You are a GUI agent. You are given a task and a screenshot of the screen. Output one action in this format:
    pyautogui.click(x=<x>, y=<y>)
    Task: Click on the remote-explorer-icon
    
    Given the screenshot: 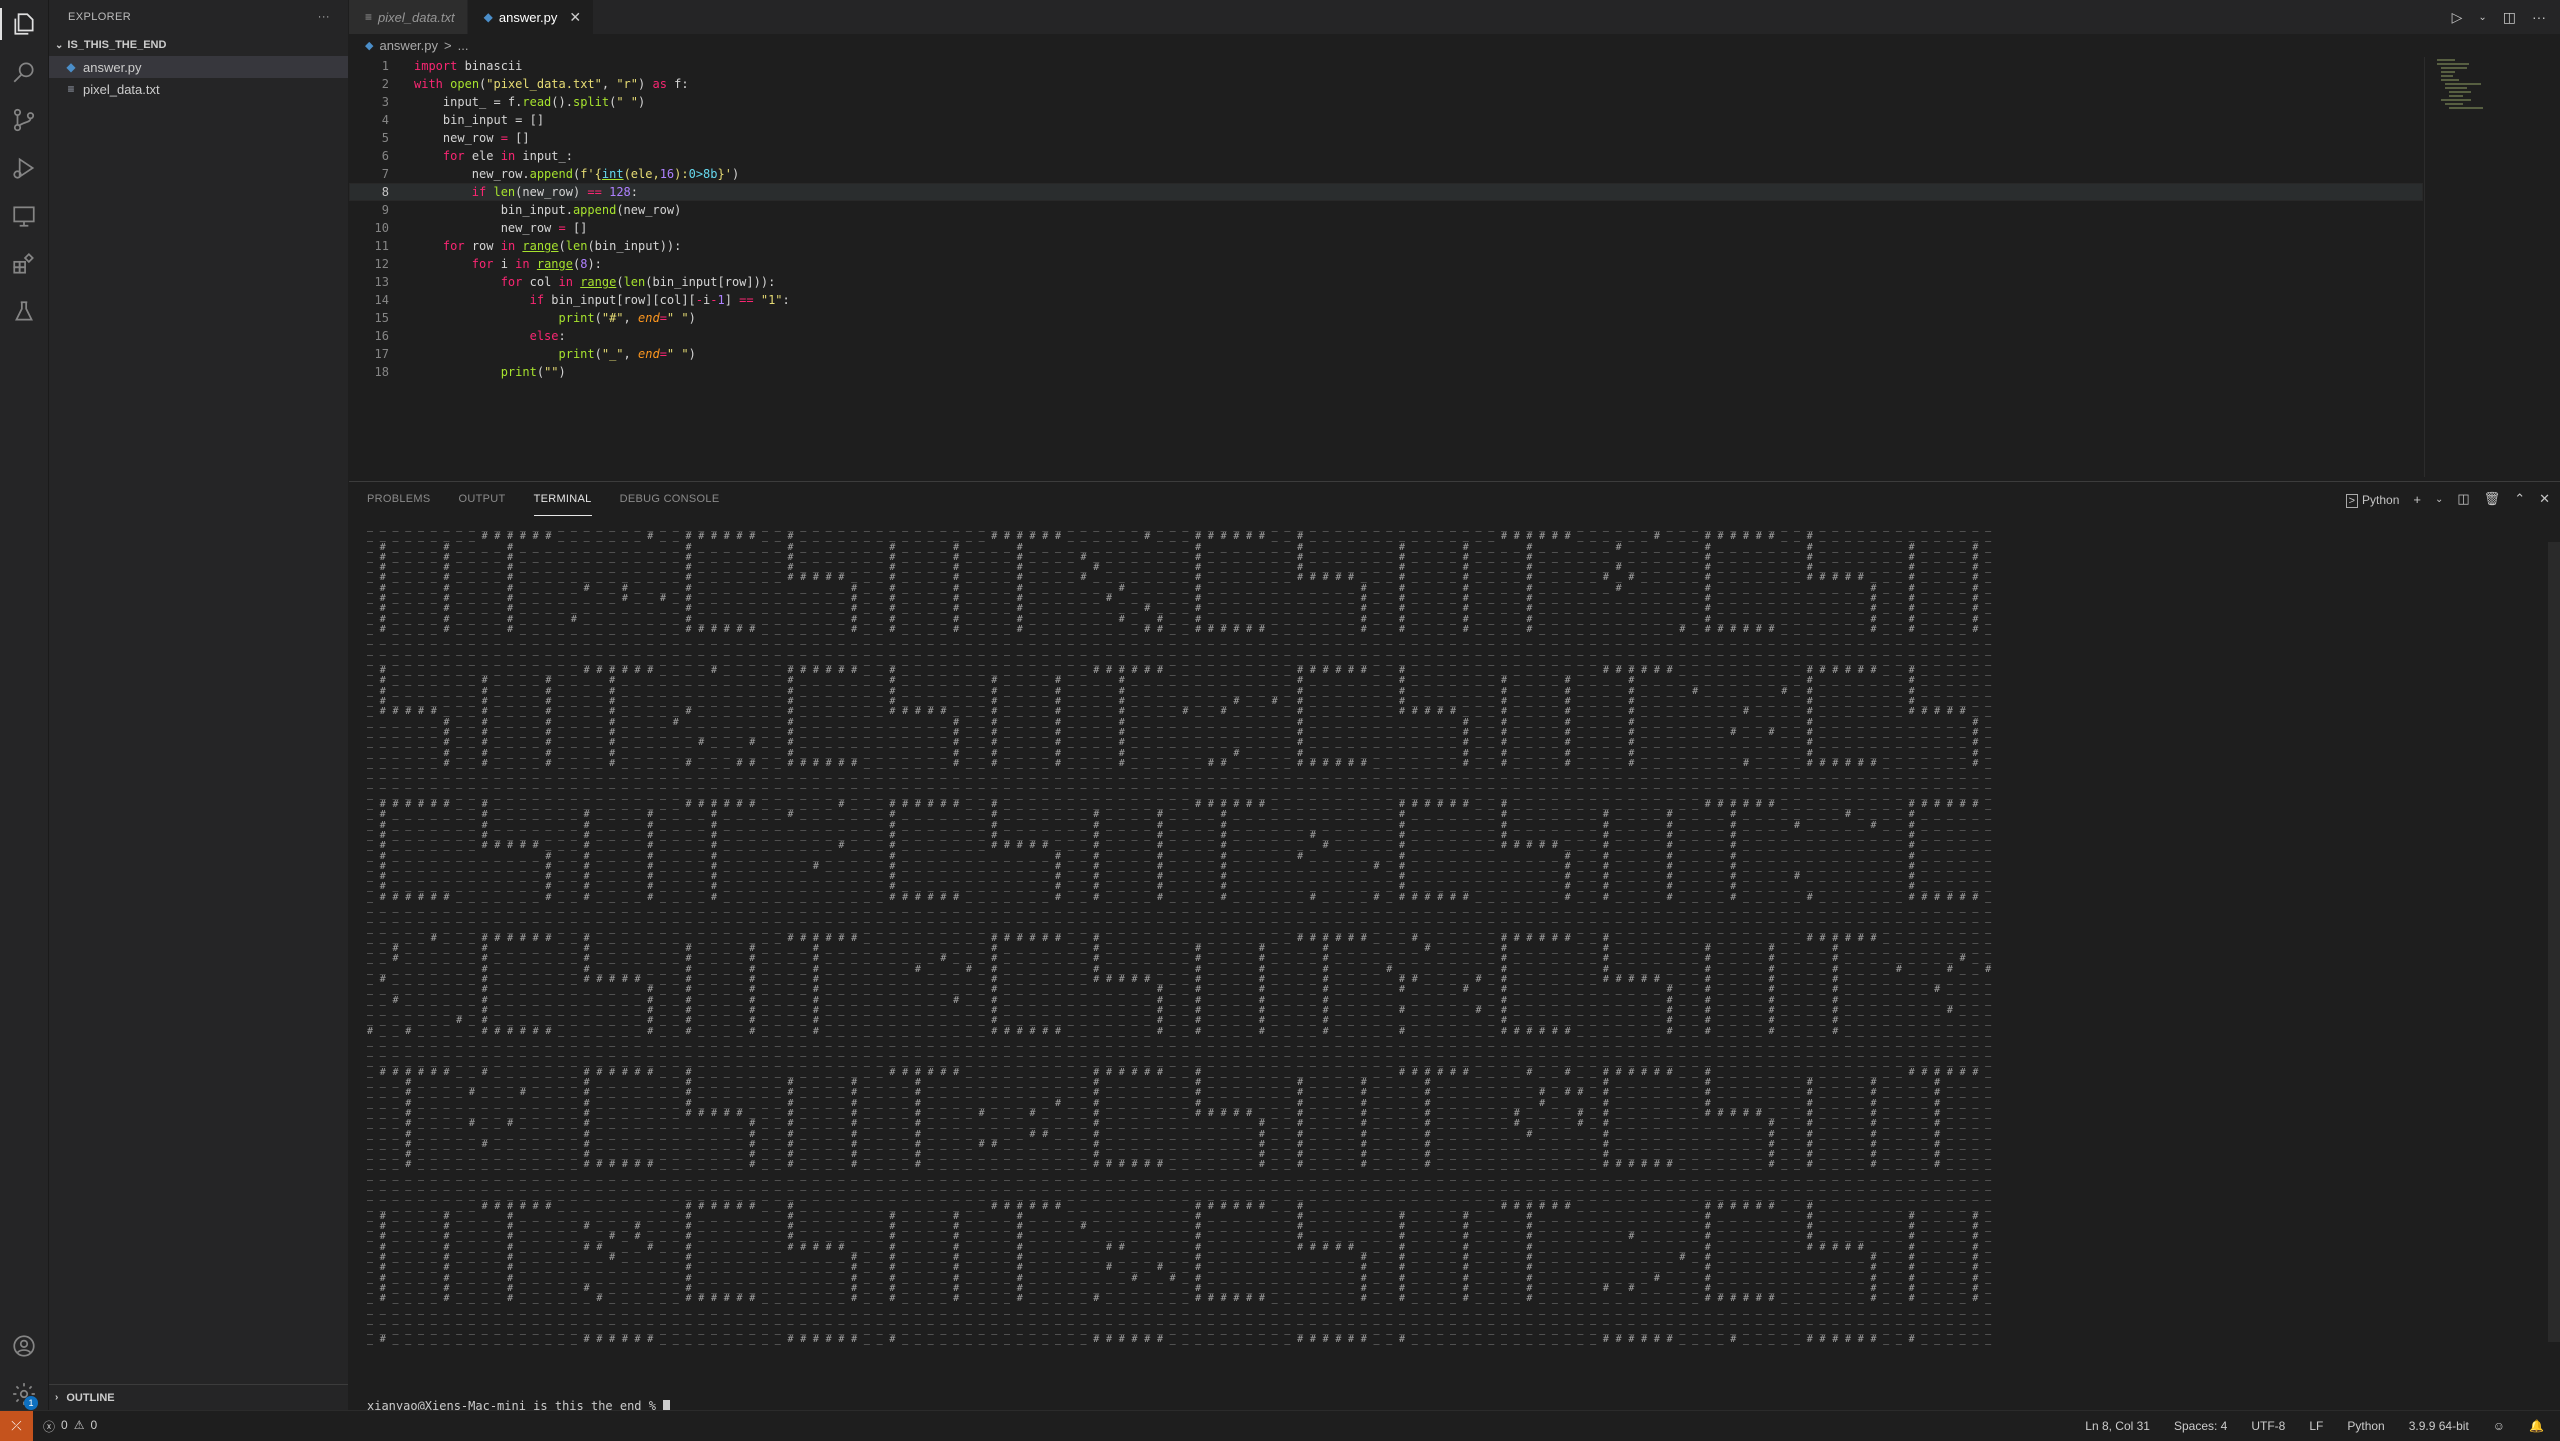 What is the action you would take?
    pyautogui.click(x=24, y=216)
    